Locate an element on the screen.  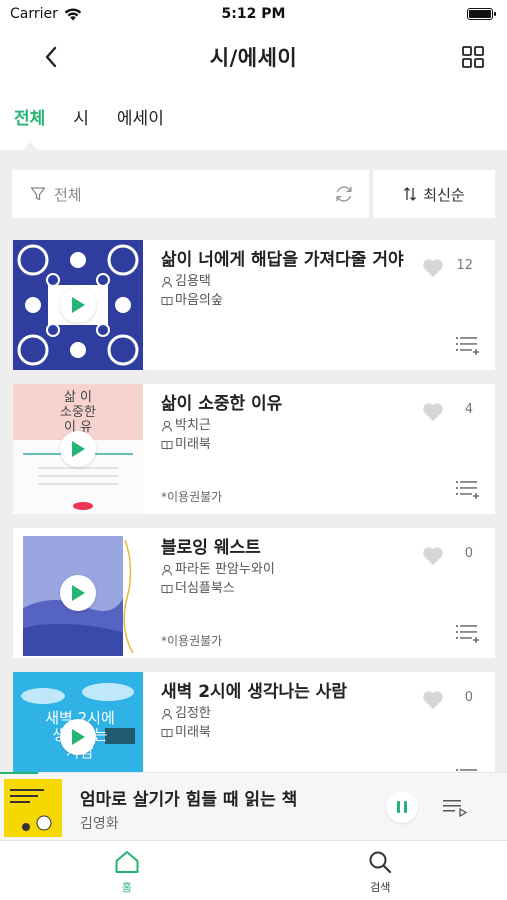
now-playing-author: 김영화 is located at coordinates (99, 824).